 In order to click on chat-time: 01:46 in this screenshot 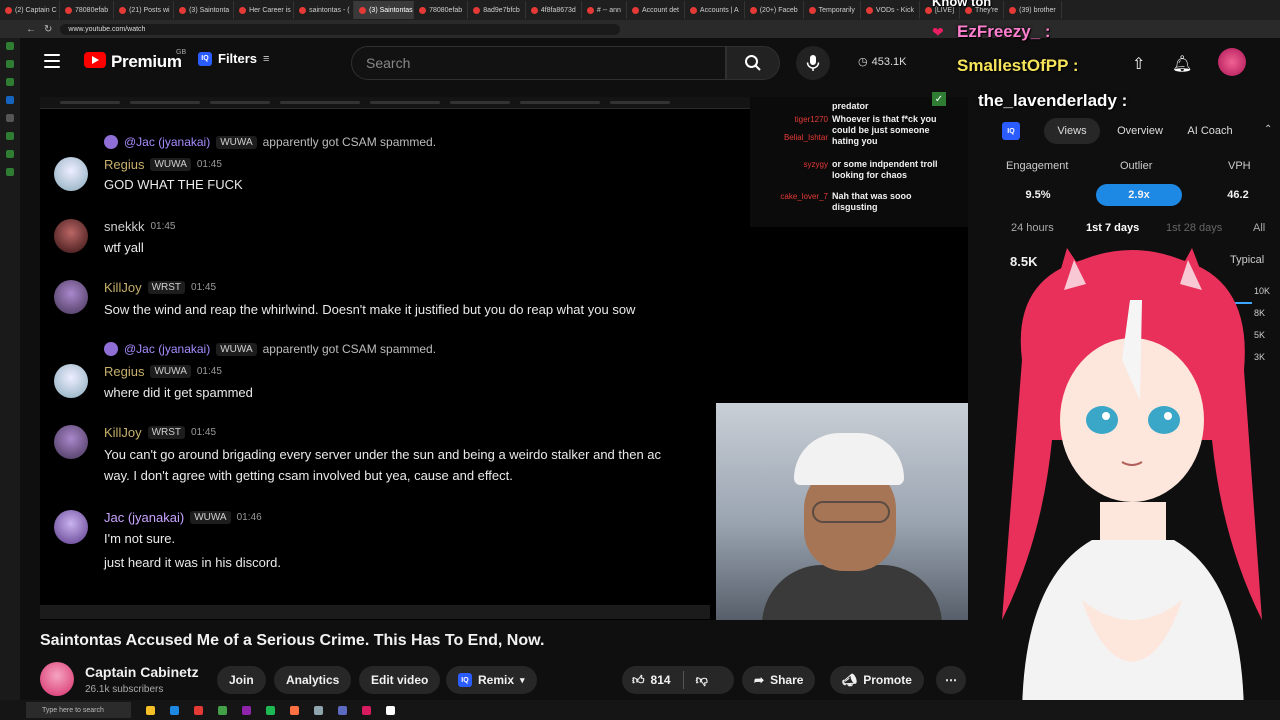, I will do `click(249, 517)`.